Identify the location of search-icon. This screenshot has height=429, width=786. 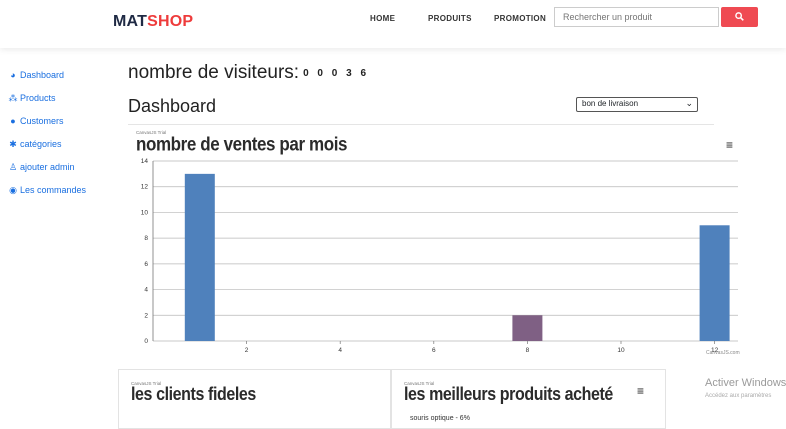
(739, 16).